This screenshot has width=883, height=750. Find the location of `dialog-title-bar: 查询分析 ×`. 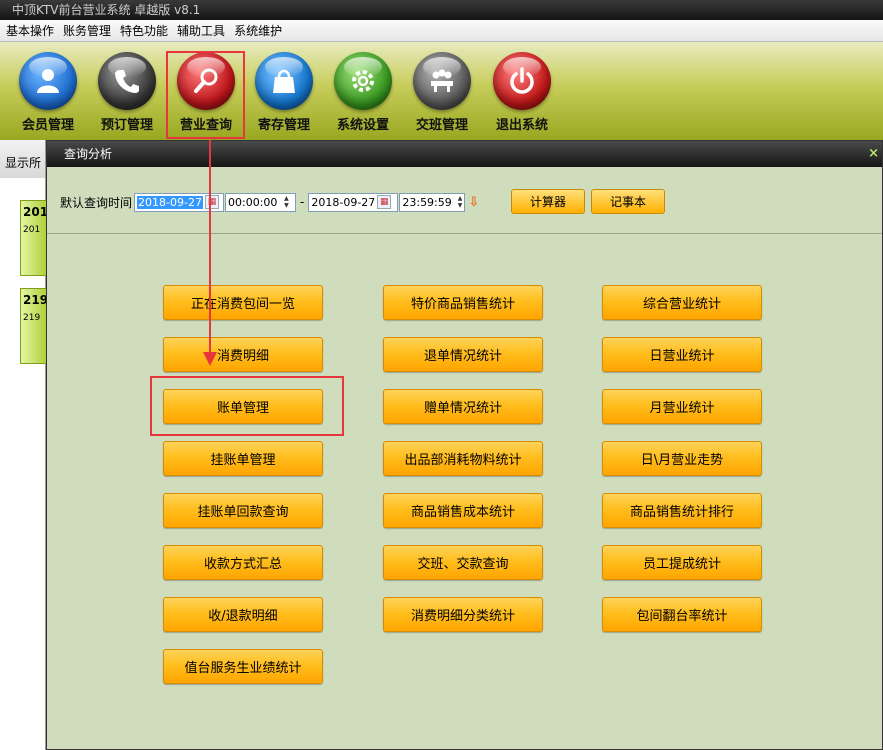

dialog-title-bar: 查询分析 × is located at coordinates (464, 154).